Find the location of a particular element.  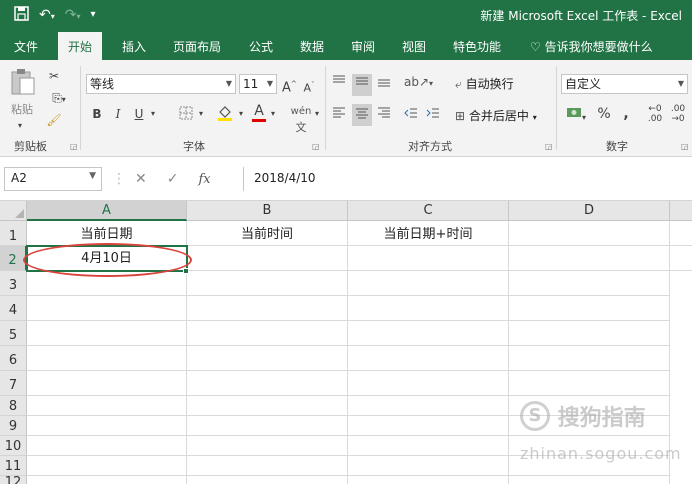

cell-d1 is located at coordinates (589, 233).